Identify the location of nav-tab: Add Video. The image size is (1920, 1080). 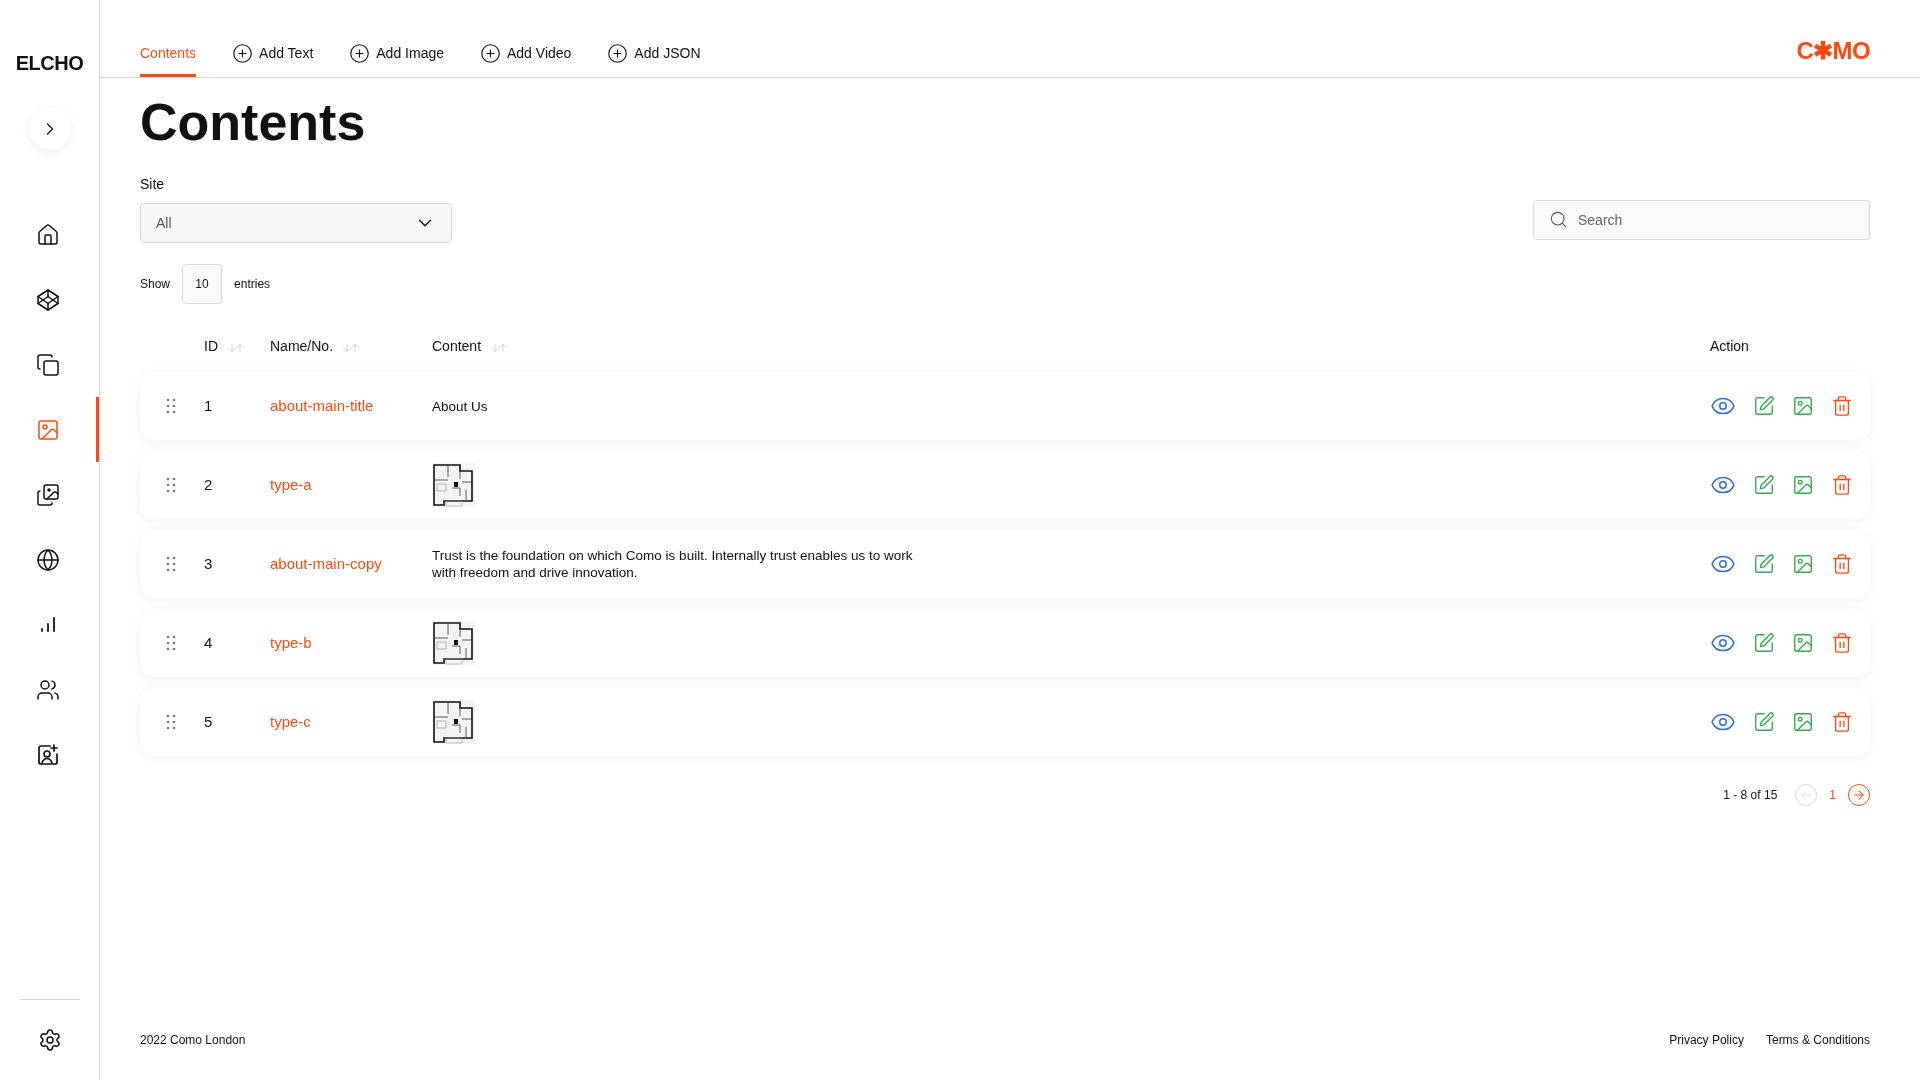
(526, 55).